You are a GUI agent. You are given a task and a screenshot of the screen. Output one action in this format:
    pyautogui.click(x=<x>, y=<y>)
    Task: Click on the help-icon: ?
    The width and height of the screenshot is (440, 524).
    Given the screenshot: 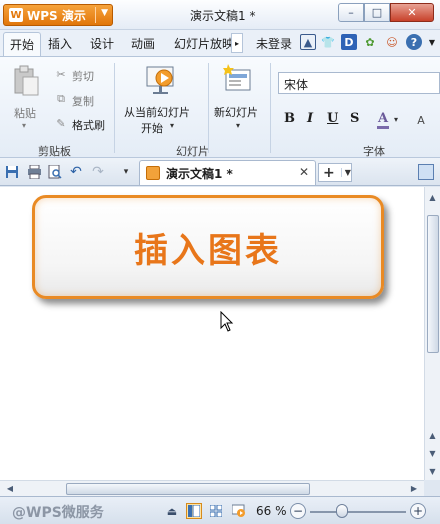 What is the action you would take?
    pyautogui.click(x=414, y=42)
    